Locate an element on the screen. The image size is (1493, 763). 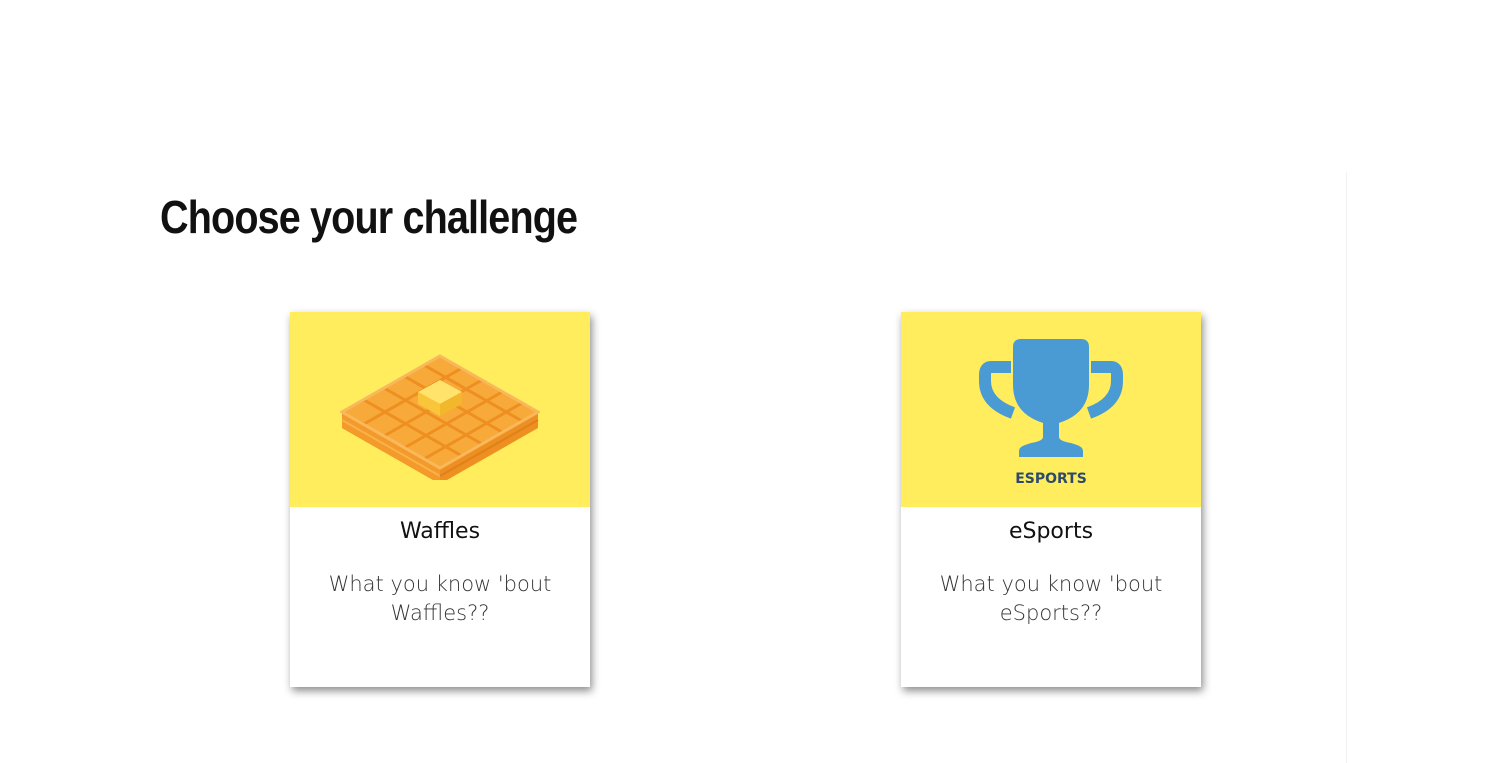
card-title: eSports is located at coordinates (1051, 531).